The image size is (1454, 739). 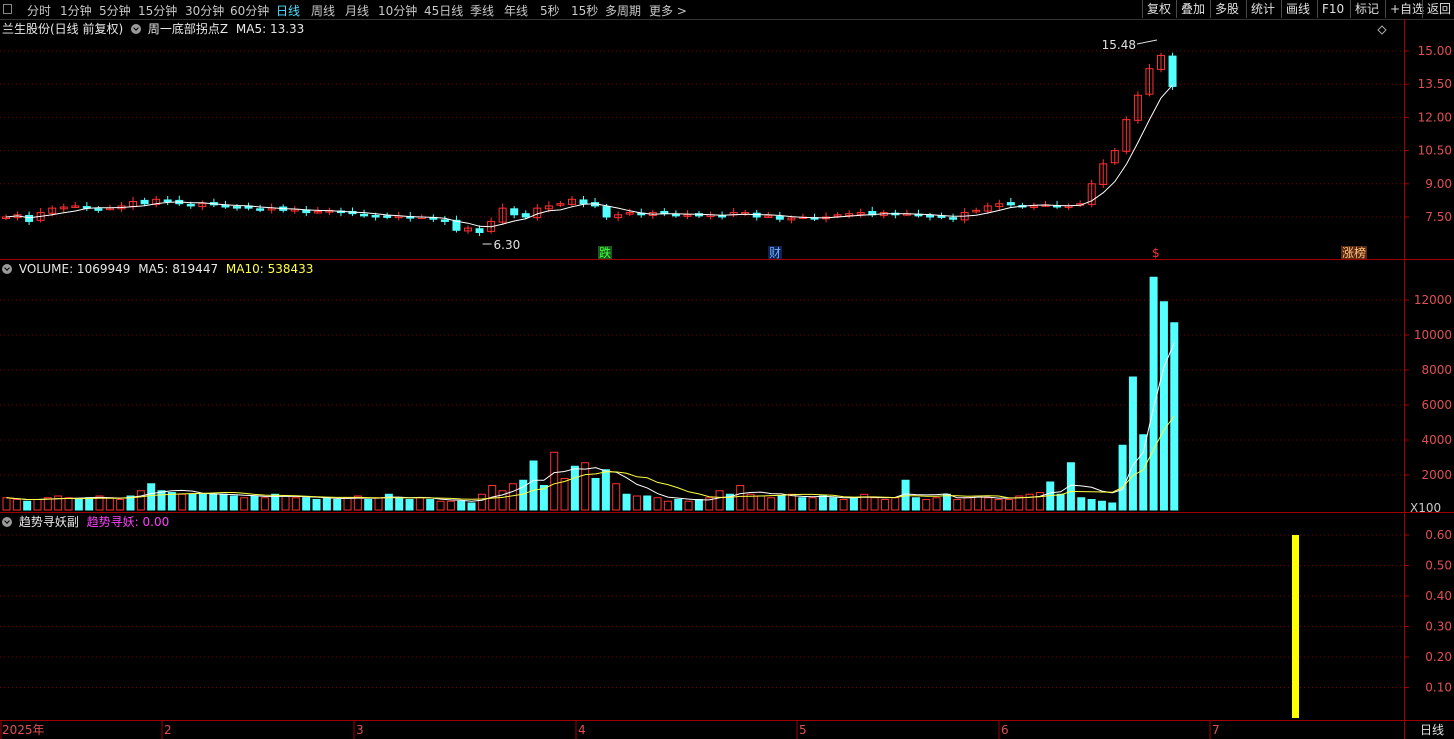 I want to click on volume-dropdown-icon, so click(x=7, y=269).